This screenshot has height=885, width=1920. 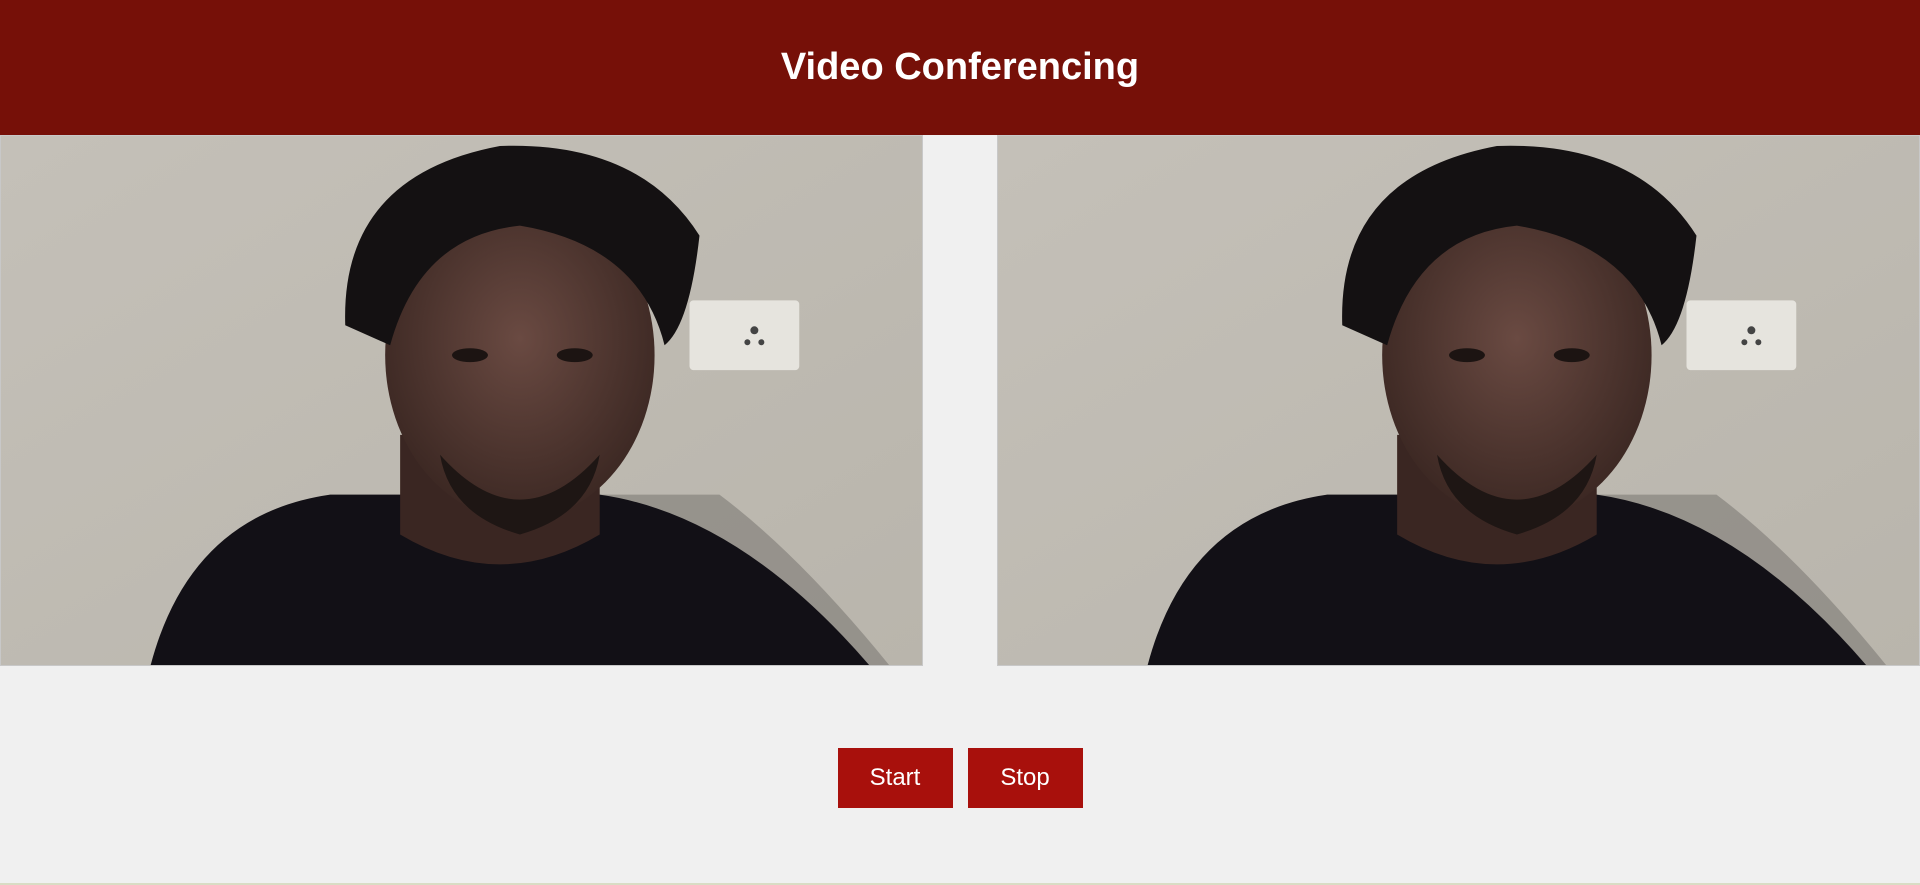 What do you see at coordinates (895, 778) in the screenshot?
I see `start-button: Start` at bounding box center [895, 778].